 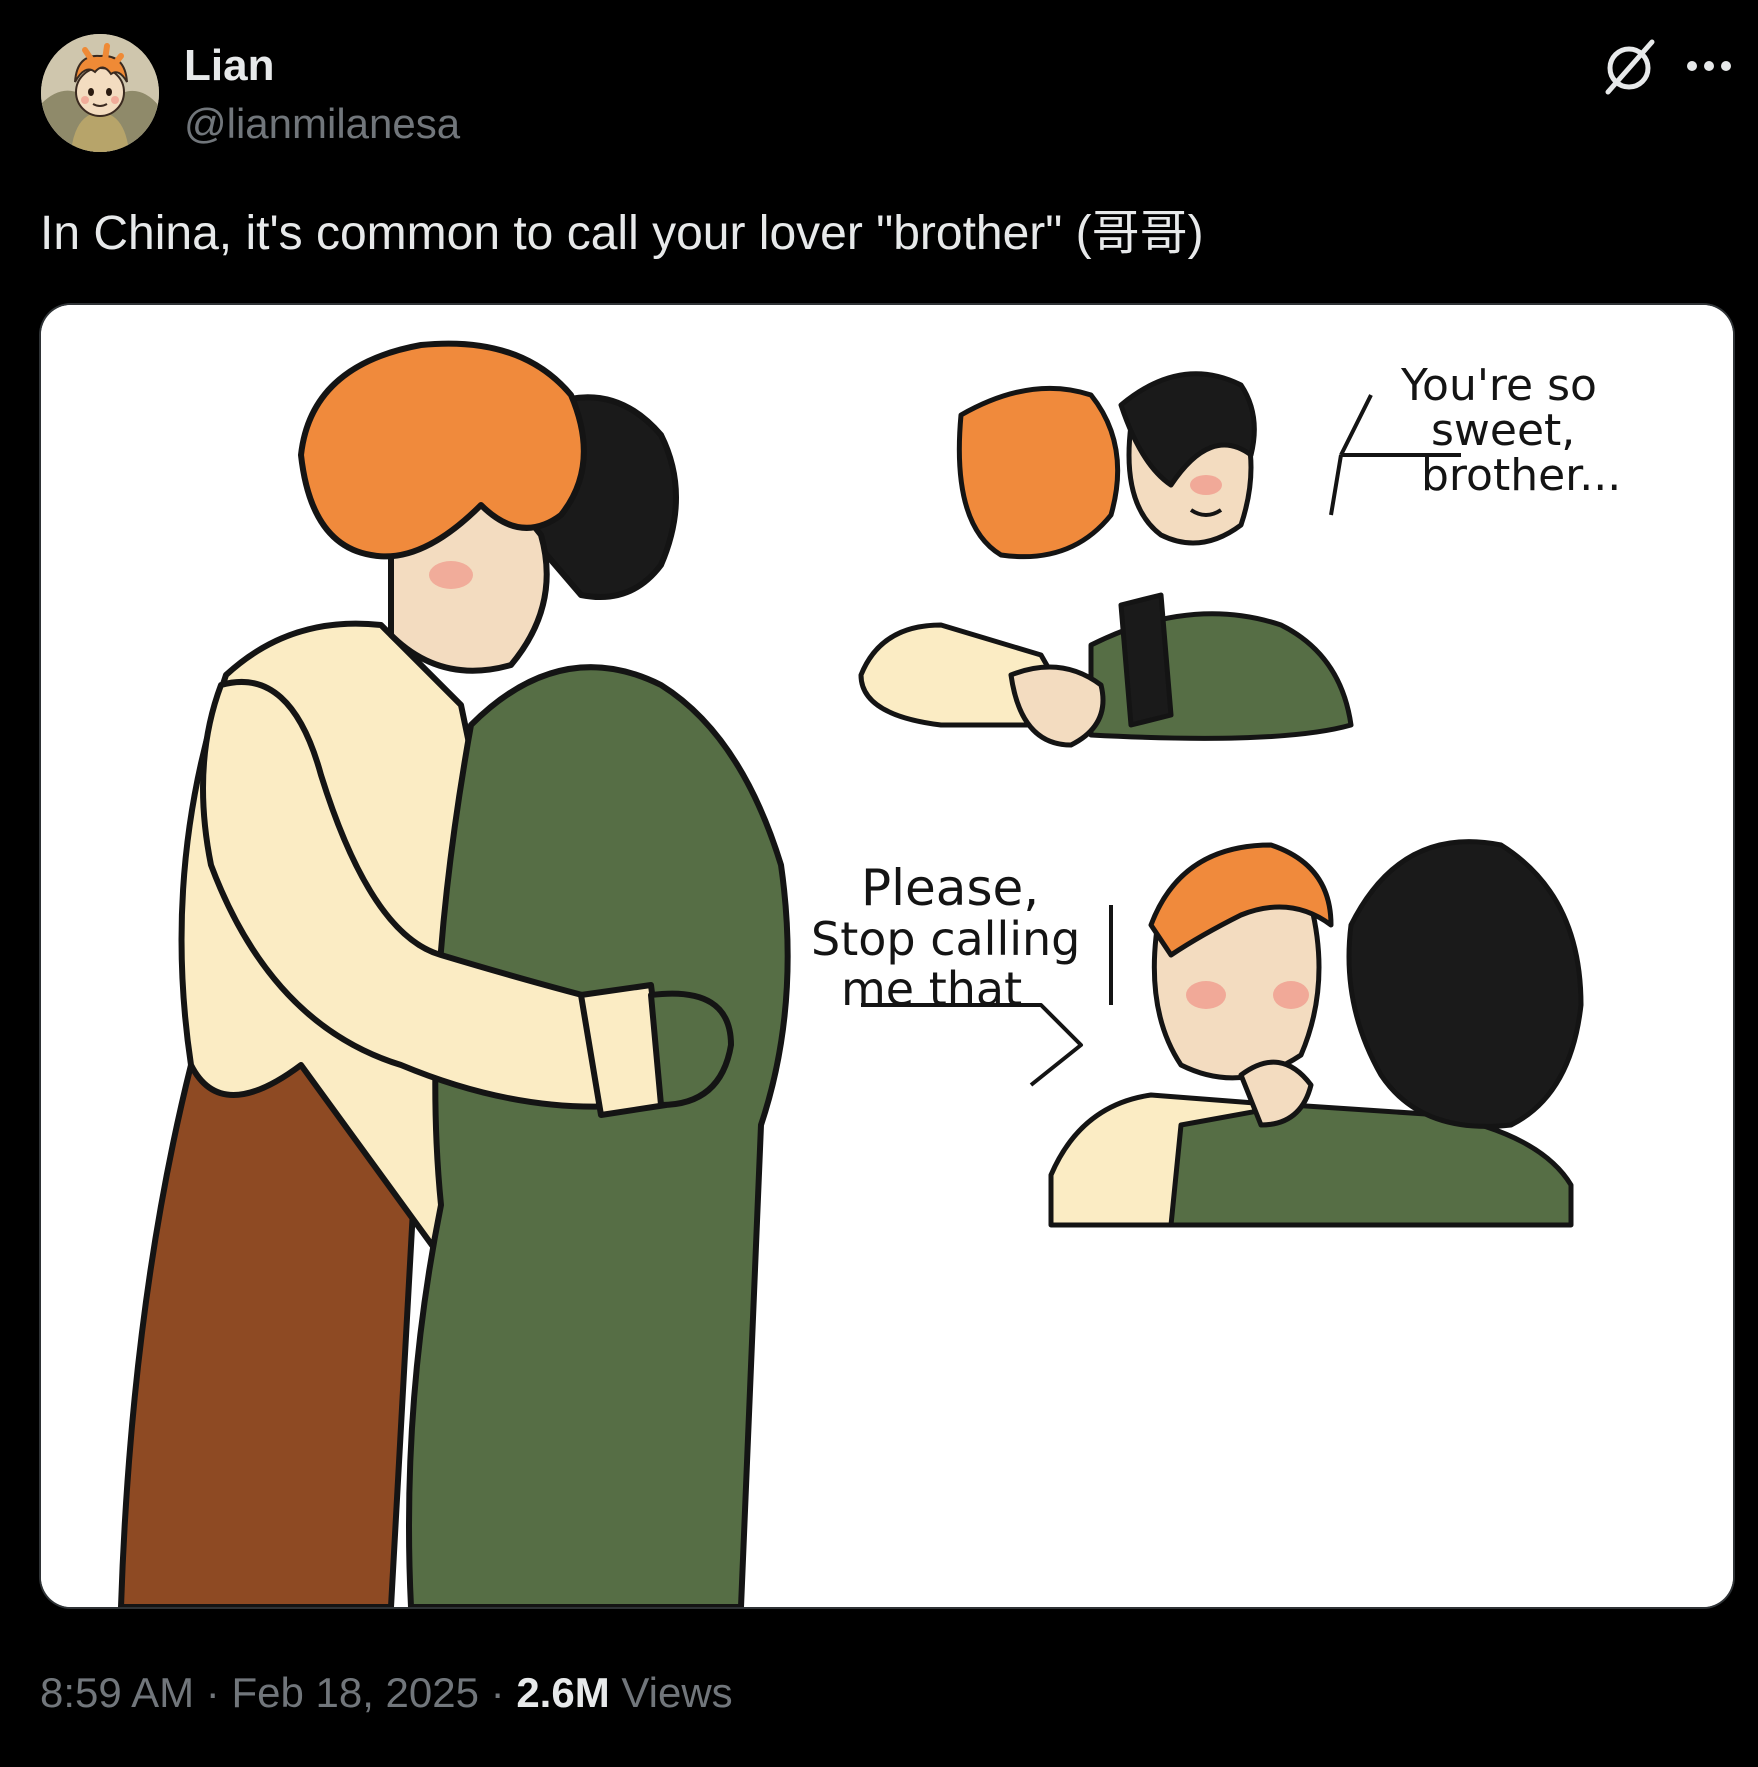 I want to click on avatar, so click(x=100, y=93).